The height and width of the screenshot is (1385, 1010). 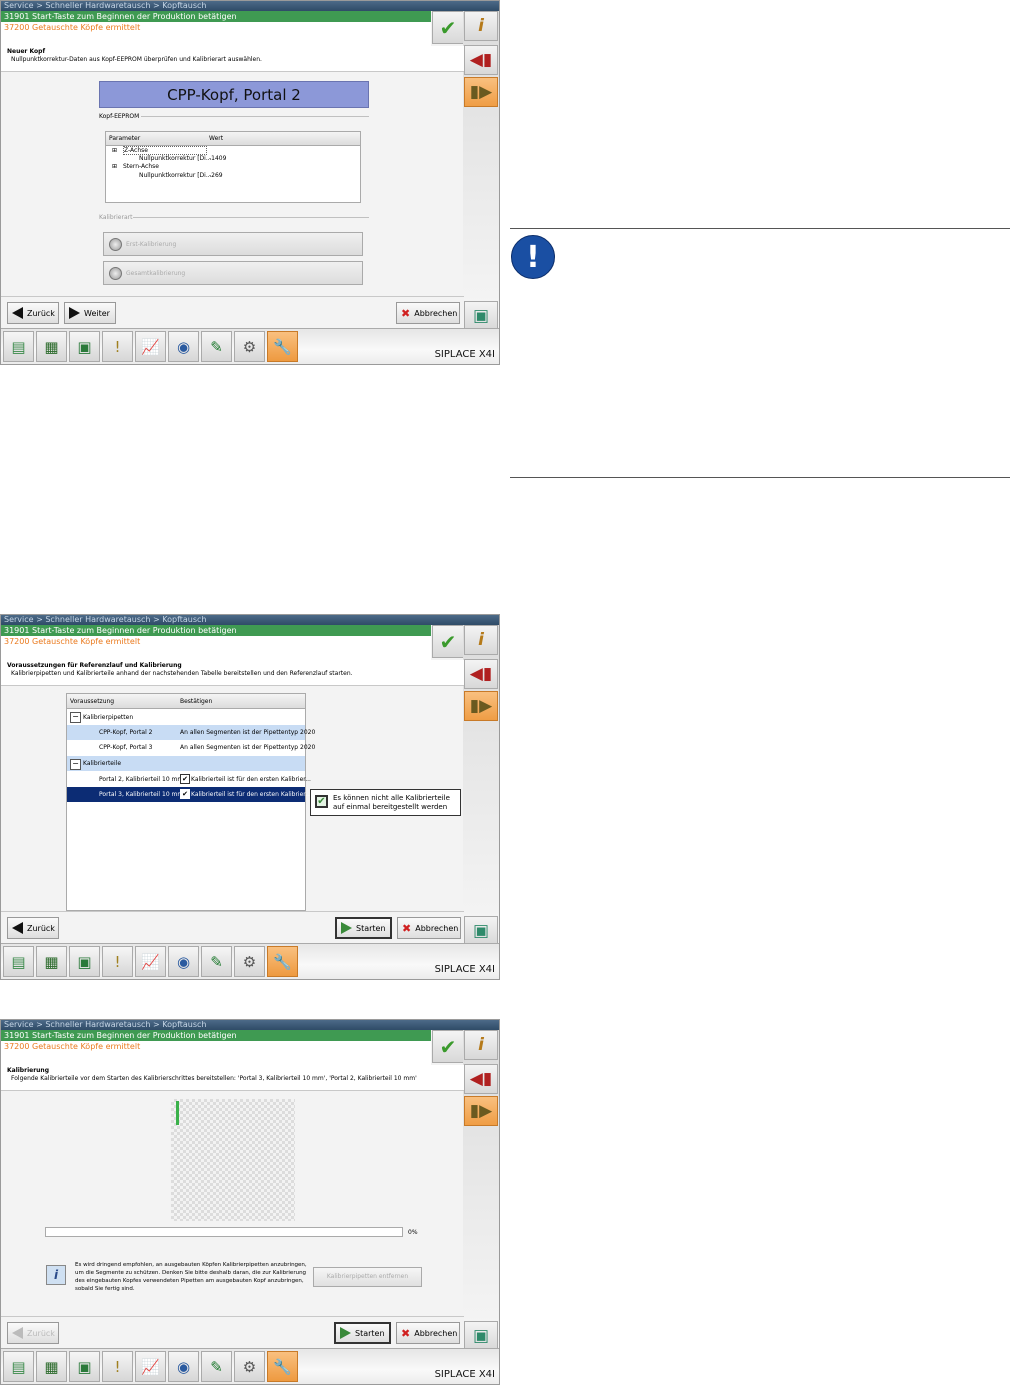 I want to click on remove-pipettes-button: Kalibrierpipetten entfernen, so click(x=367, y=1277).